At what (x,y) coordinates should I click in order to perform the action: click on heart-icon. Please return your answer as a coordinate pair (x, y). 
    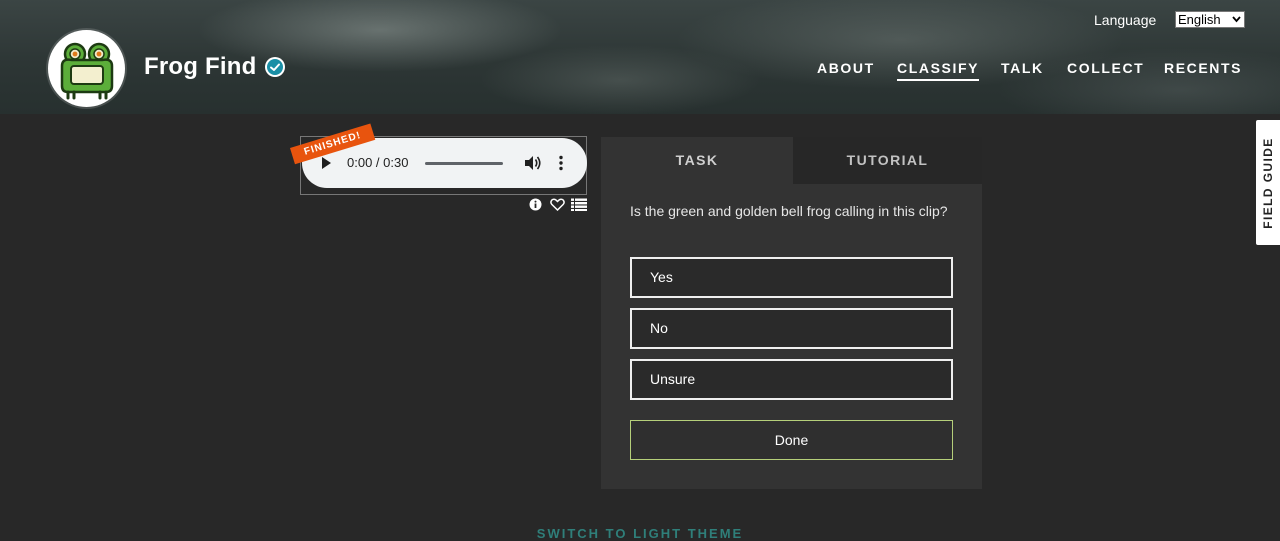
    Looking at the image, I should click on (557, 204).